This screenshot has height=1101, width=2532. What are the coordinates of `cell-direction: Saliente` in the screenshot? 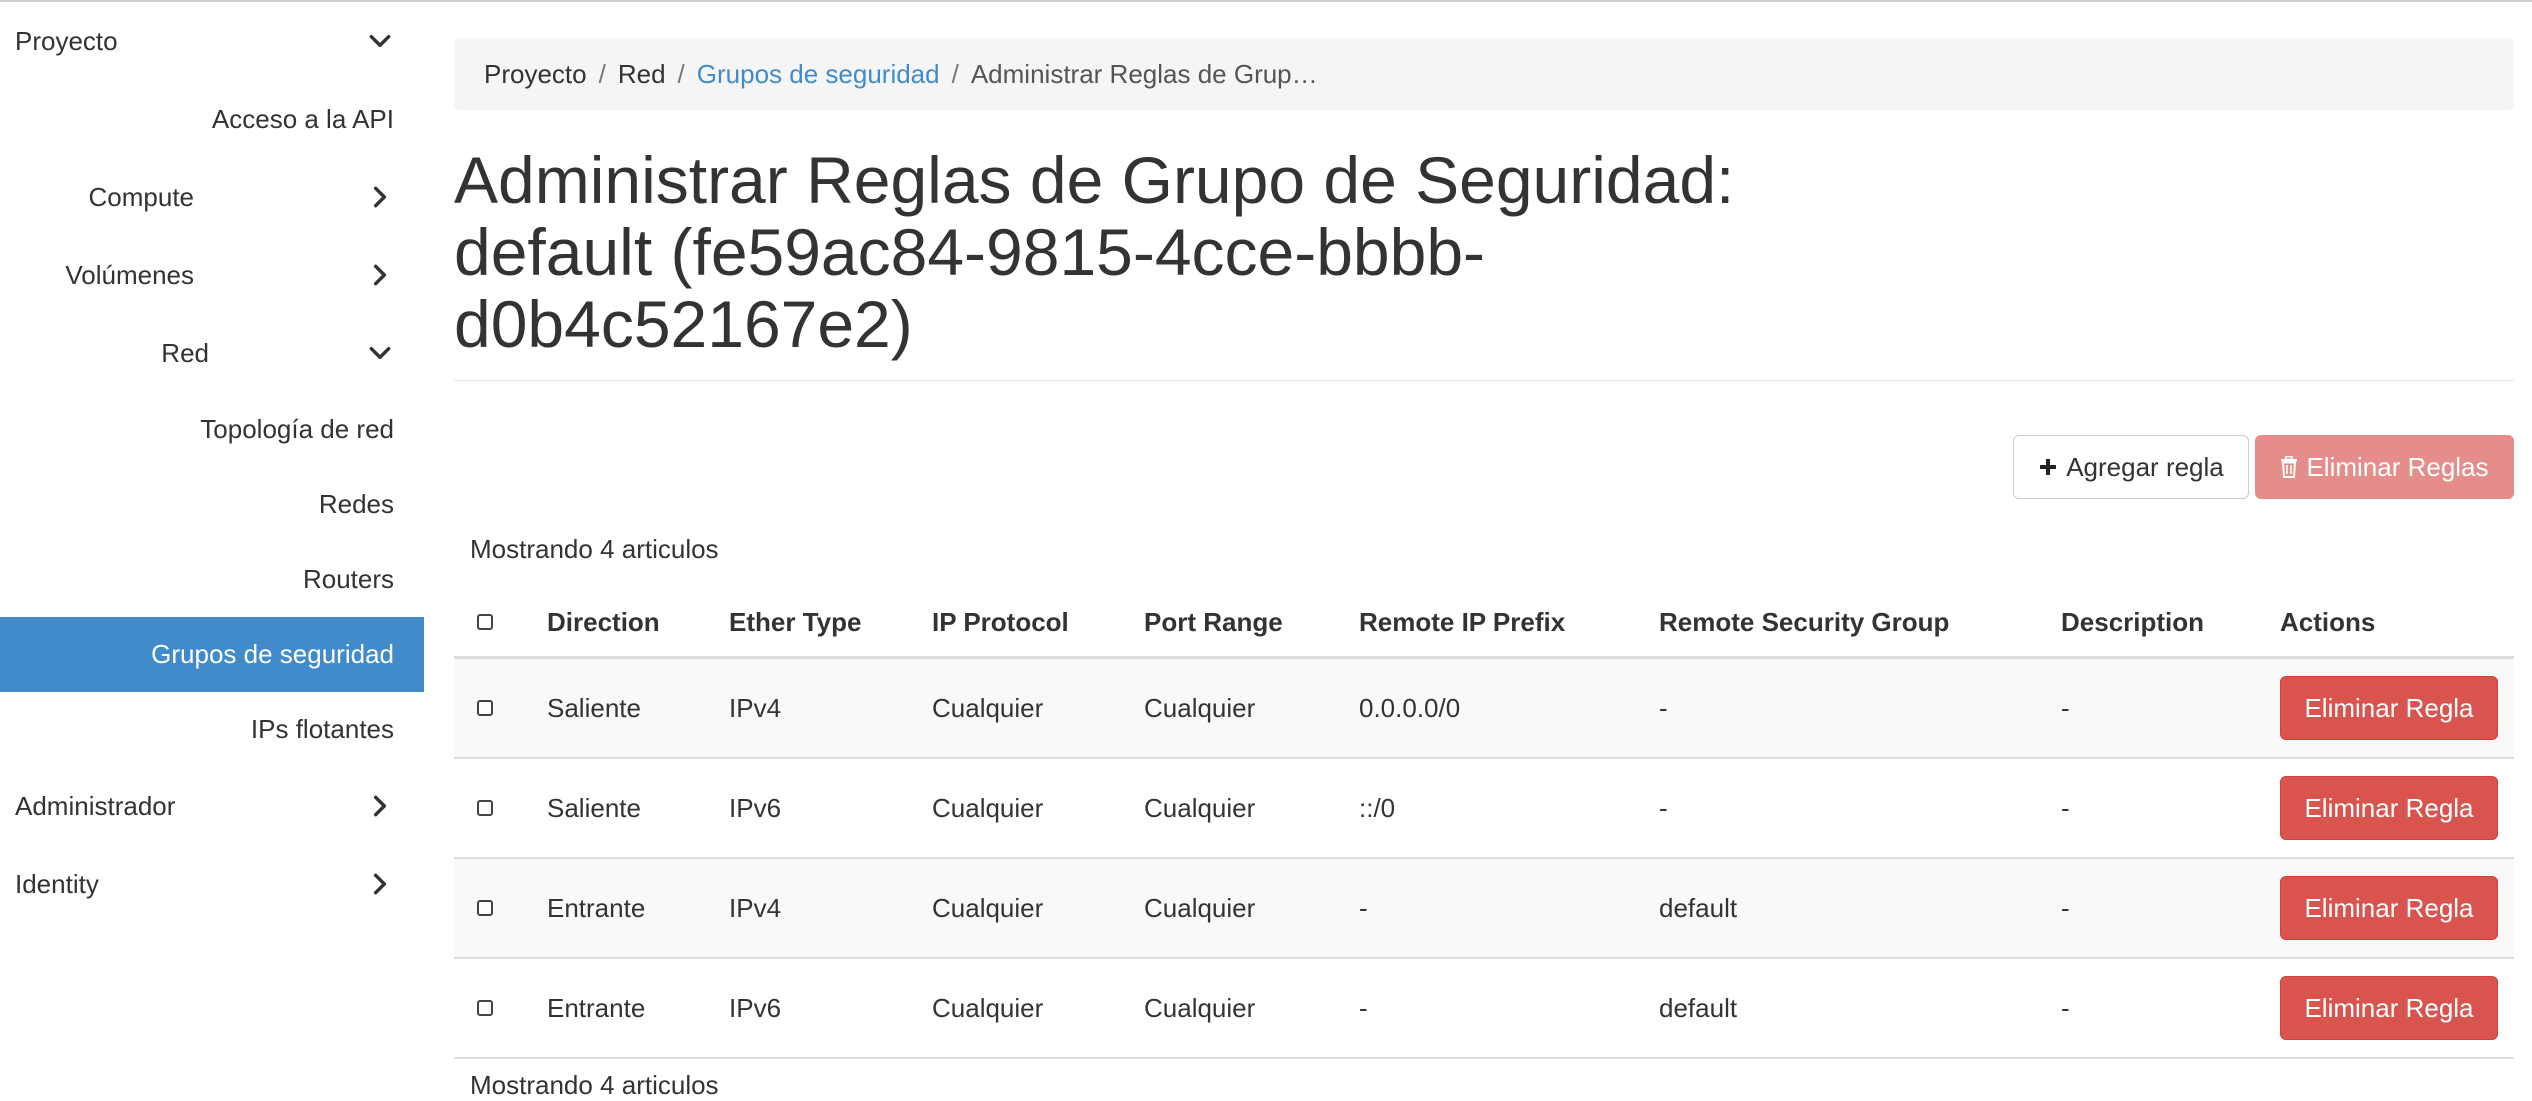 It's located at (594, 807).